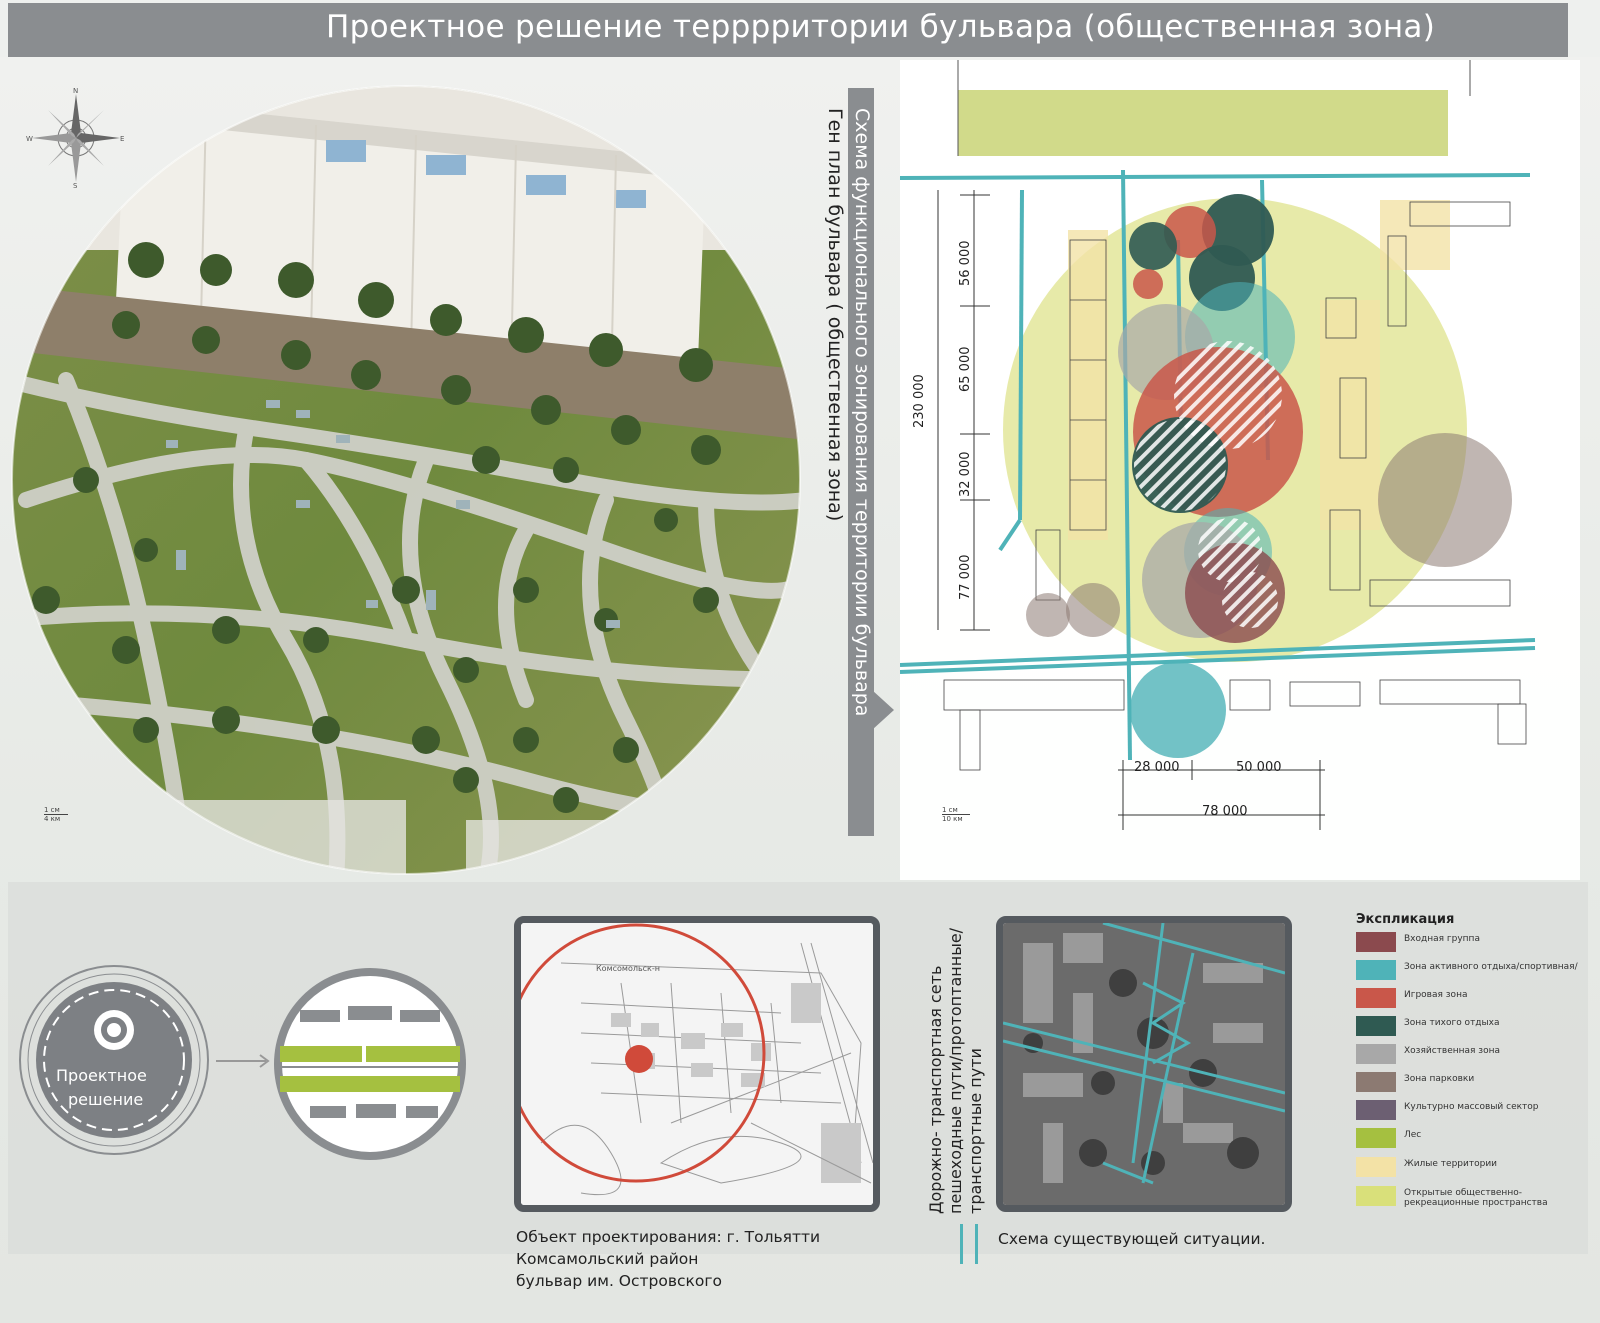  I want to click on legend-item: Зона парковки, so click(1476, 1083).